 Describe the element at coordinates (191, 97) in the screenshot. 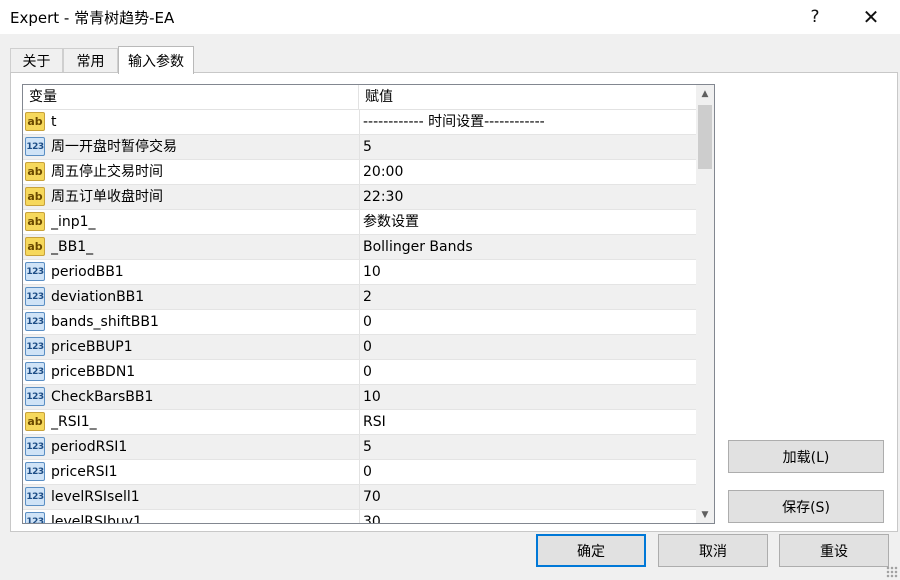

I see `column-header-variable: 变量` at that location.